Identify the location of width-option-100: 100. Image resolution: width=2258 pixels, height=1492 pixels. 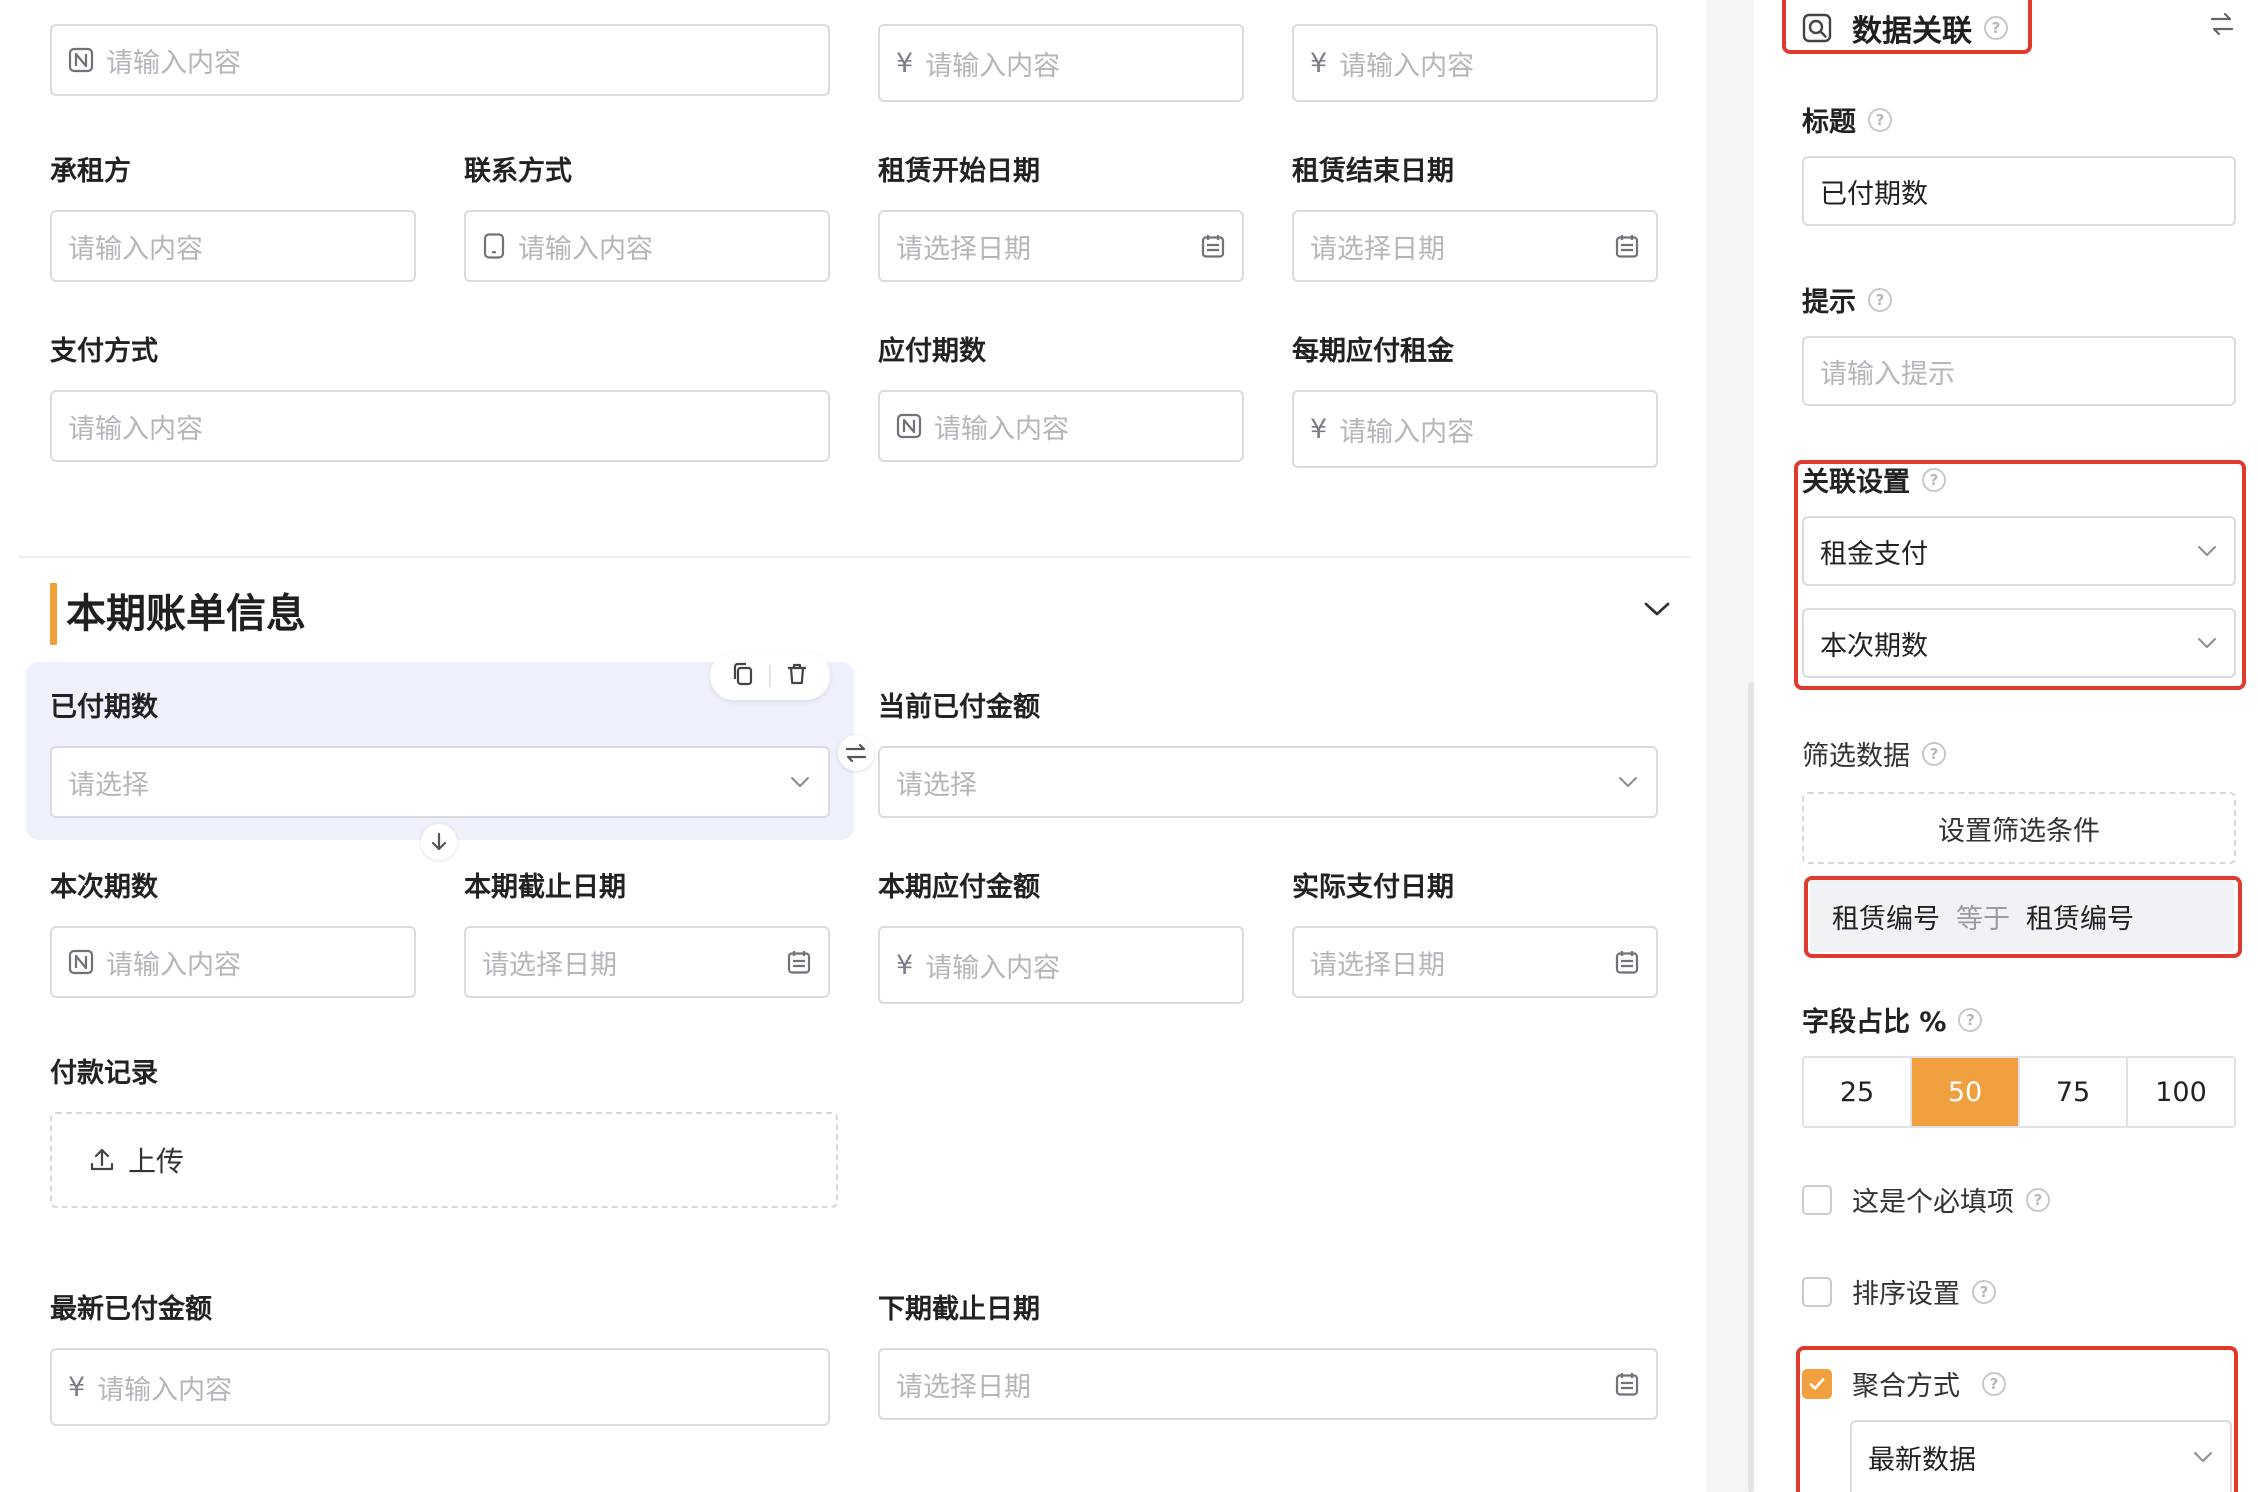
(2181, 1092).